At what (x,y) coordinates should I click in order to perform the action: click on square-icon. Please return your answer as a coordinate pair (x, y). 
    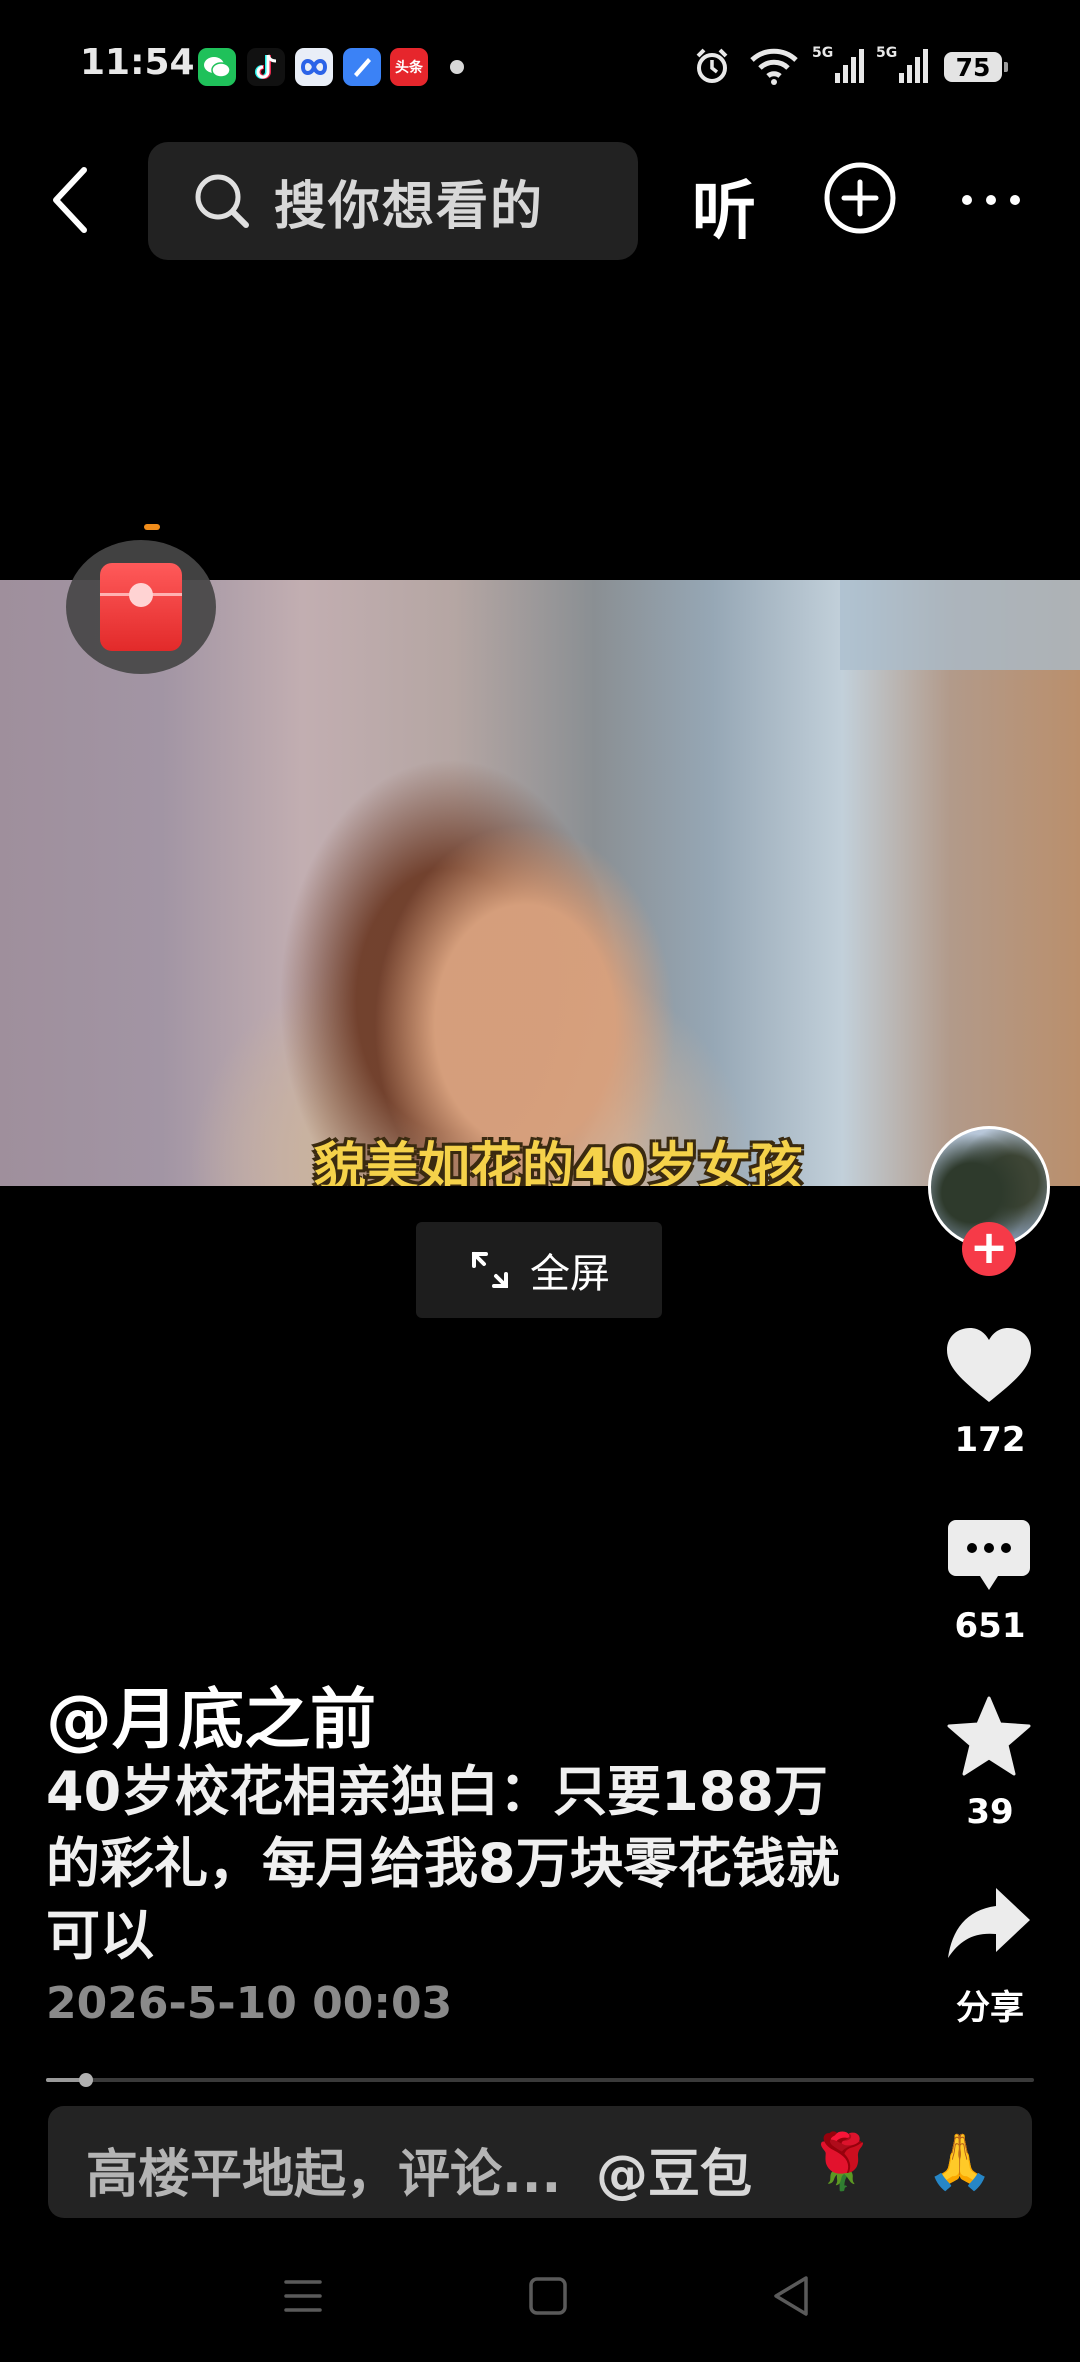
    Looking at the image, I should click on (548, 2296).